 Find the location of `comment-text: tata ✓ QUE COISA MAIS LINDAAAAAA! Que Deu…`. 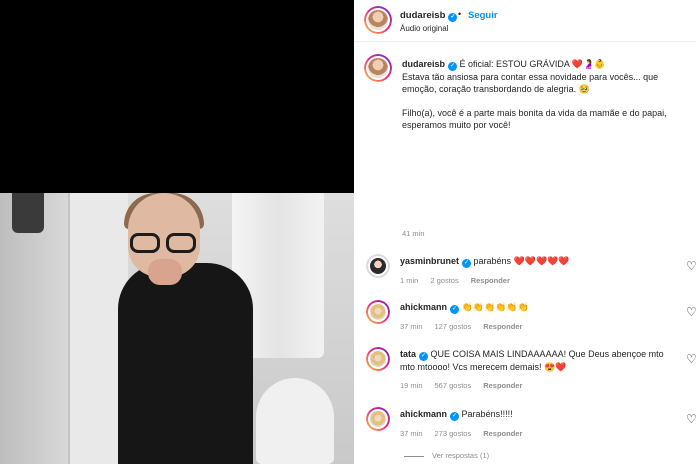

comment-text: tata ✓ QUE COISA MAIS LINDAAAAAA! Que Deu… is located at coordinates (537, 360).